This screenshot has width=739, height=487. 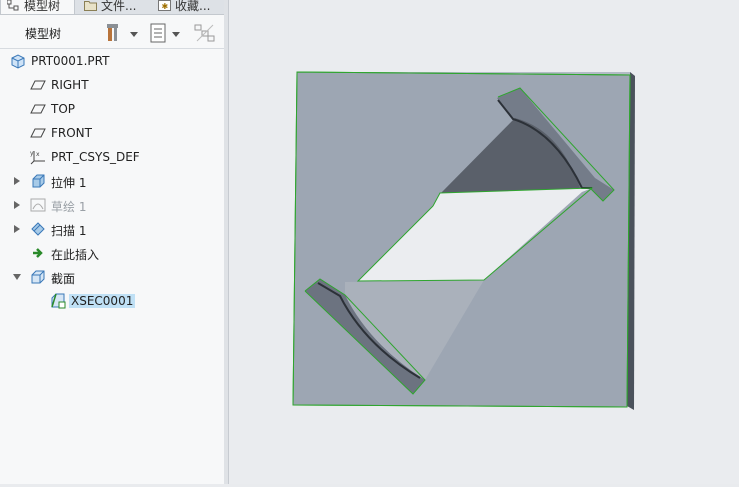 I want to click on model-tree-toolbar: 模型树, so click(x=112, y=33).